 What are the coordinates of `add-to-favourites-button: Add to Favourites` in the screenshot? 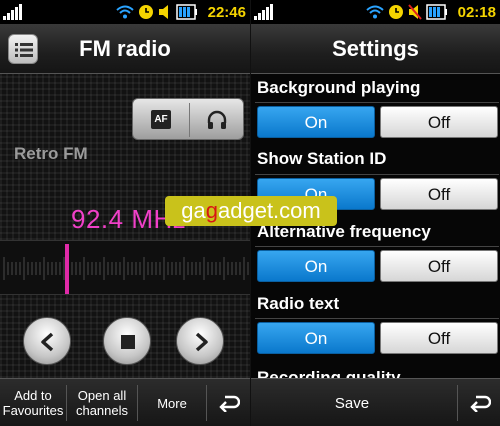 It's located at (33, 402).